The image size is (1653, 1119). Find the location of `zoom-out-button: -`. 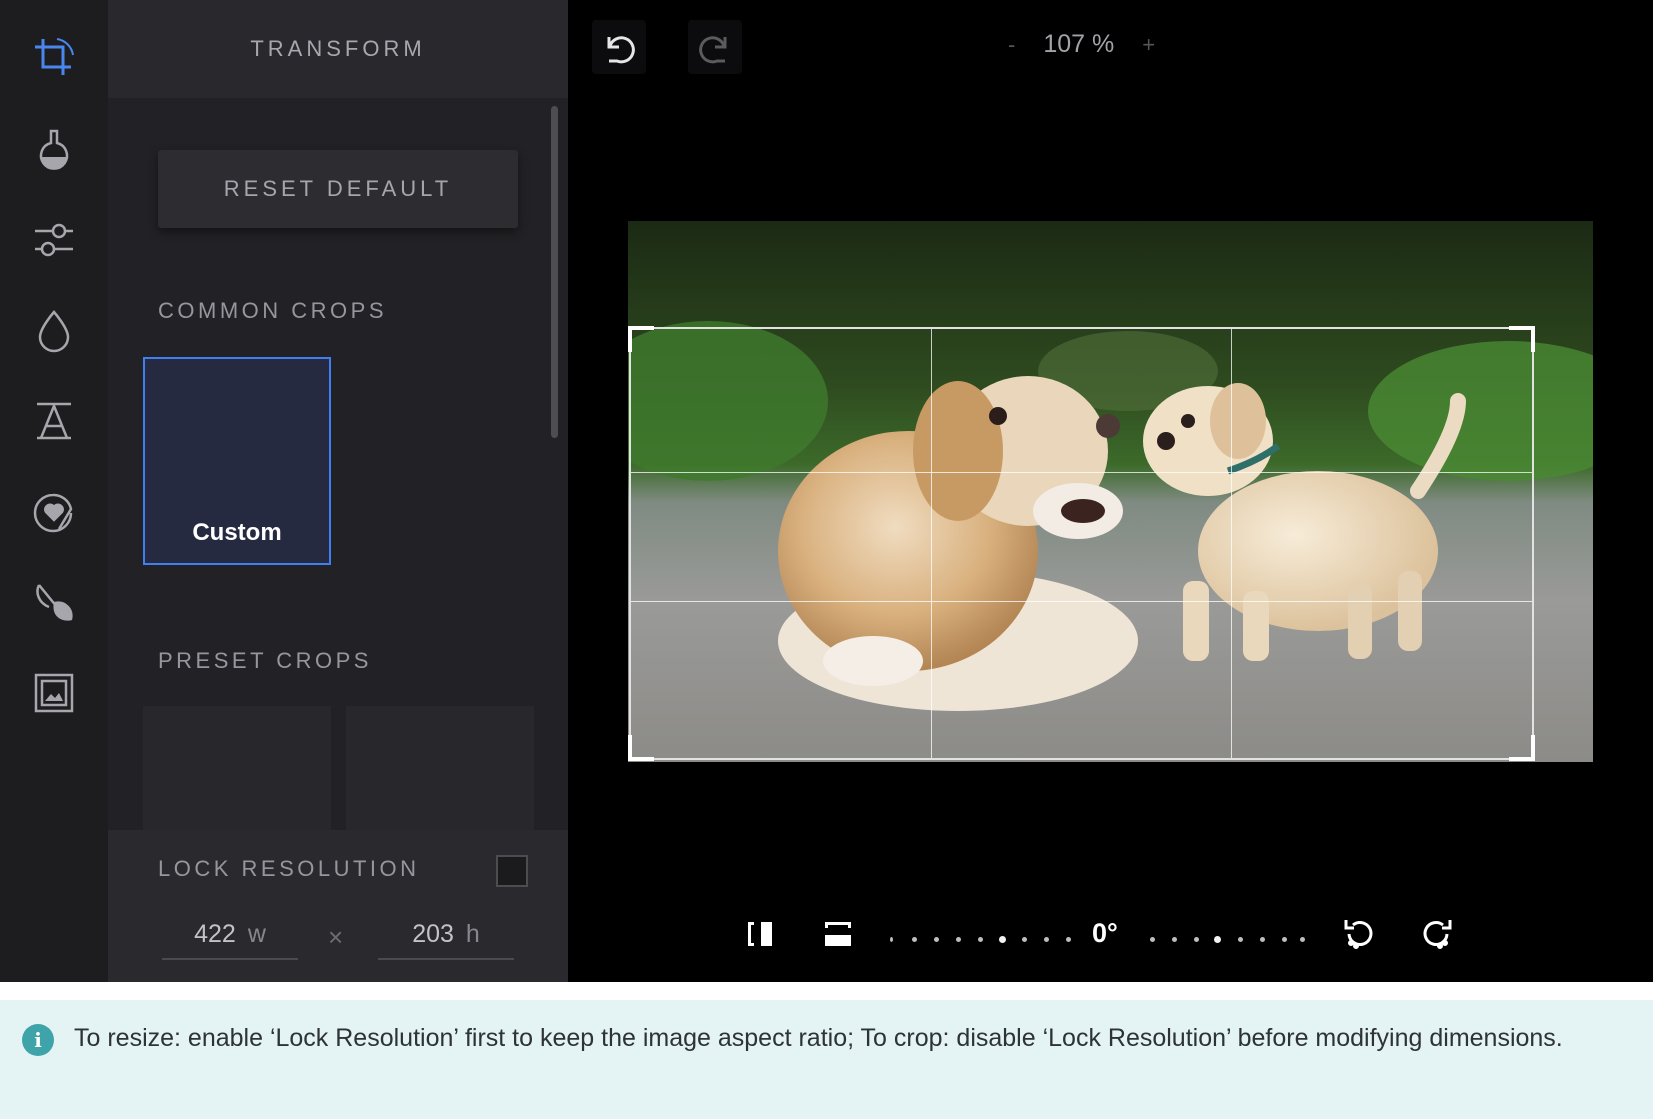

zoom-out-button: - is located at coordinates (1011, 45).